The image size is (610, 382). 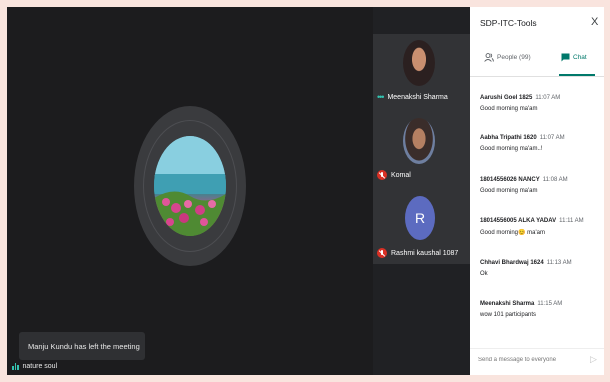 I want to click on message-sender: 18014556005 ALKA YADAV, so click(x=518, y=221).